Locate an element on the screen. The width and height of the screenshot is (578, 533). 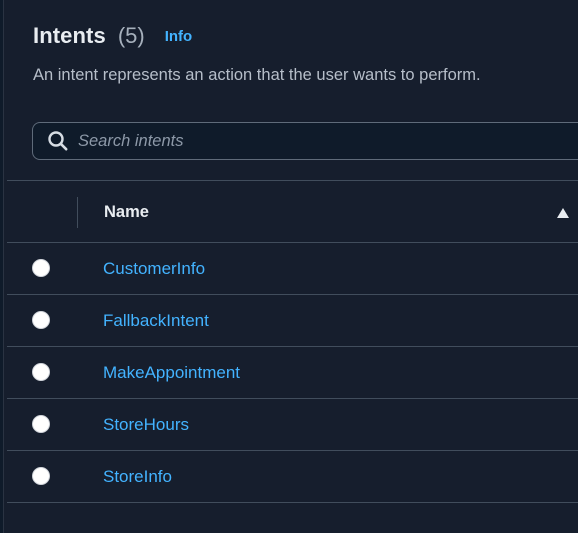
intent-name-link: StoreInfo is located at coordinates (137, 477).